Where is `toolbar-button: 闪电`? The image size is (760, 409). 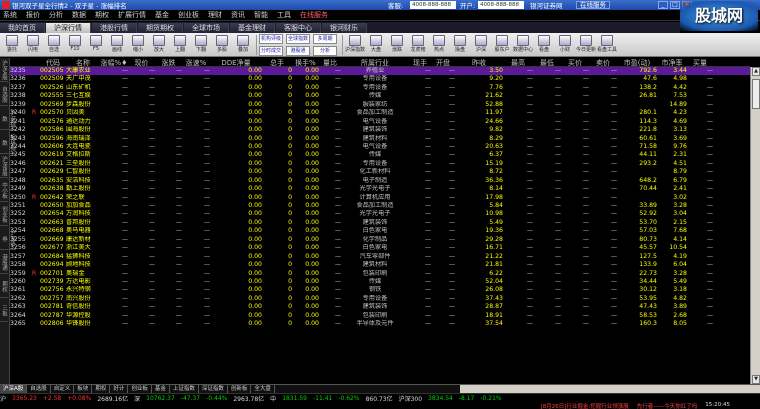
toolbar-button: 闪电 is located at coordinates (33, 45).